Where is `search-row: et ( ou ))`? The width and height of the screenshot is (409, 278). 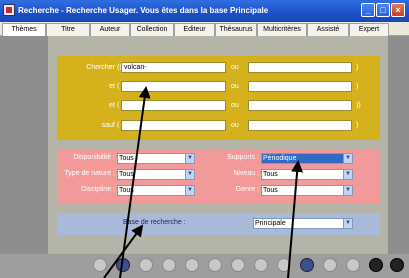
search-row: et ( ou )) is located at coordinates (218, 106).